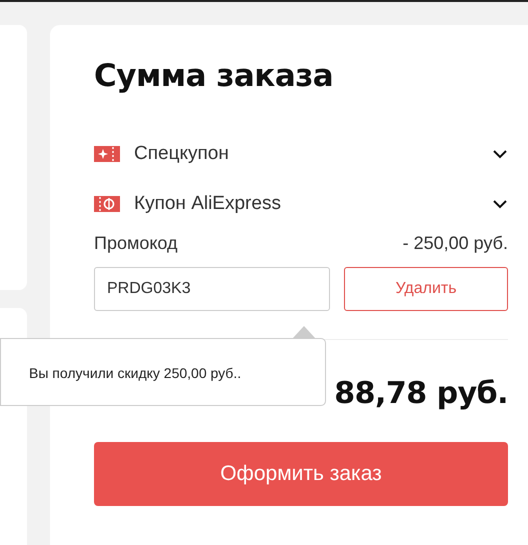  Describe the element at coordinates (304, 332) in the screenshot. I see `tooltip-arrow` at that location.